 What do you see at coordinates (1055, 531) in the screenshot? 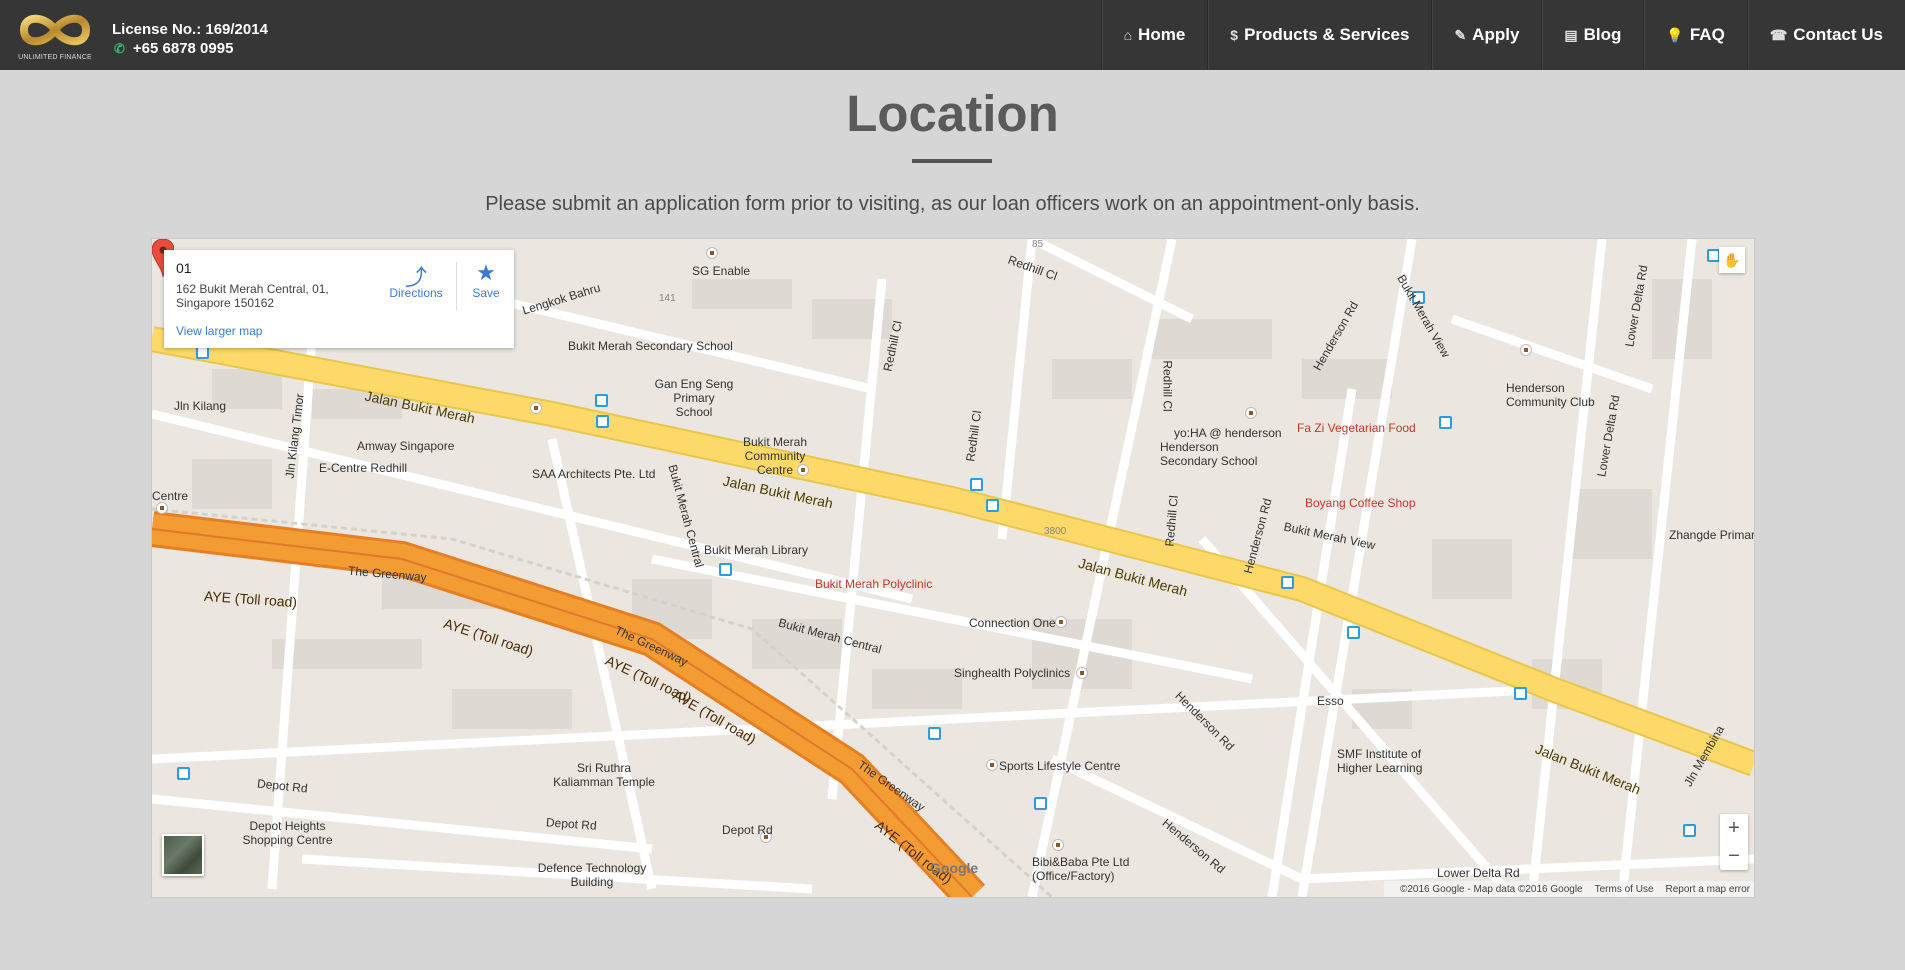
I see `map-label: 3800` at bounding box center [1055, 531].